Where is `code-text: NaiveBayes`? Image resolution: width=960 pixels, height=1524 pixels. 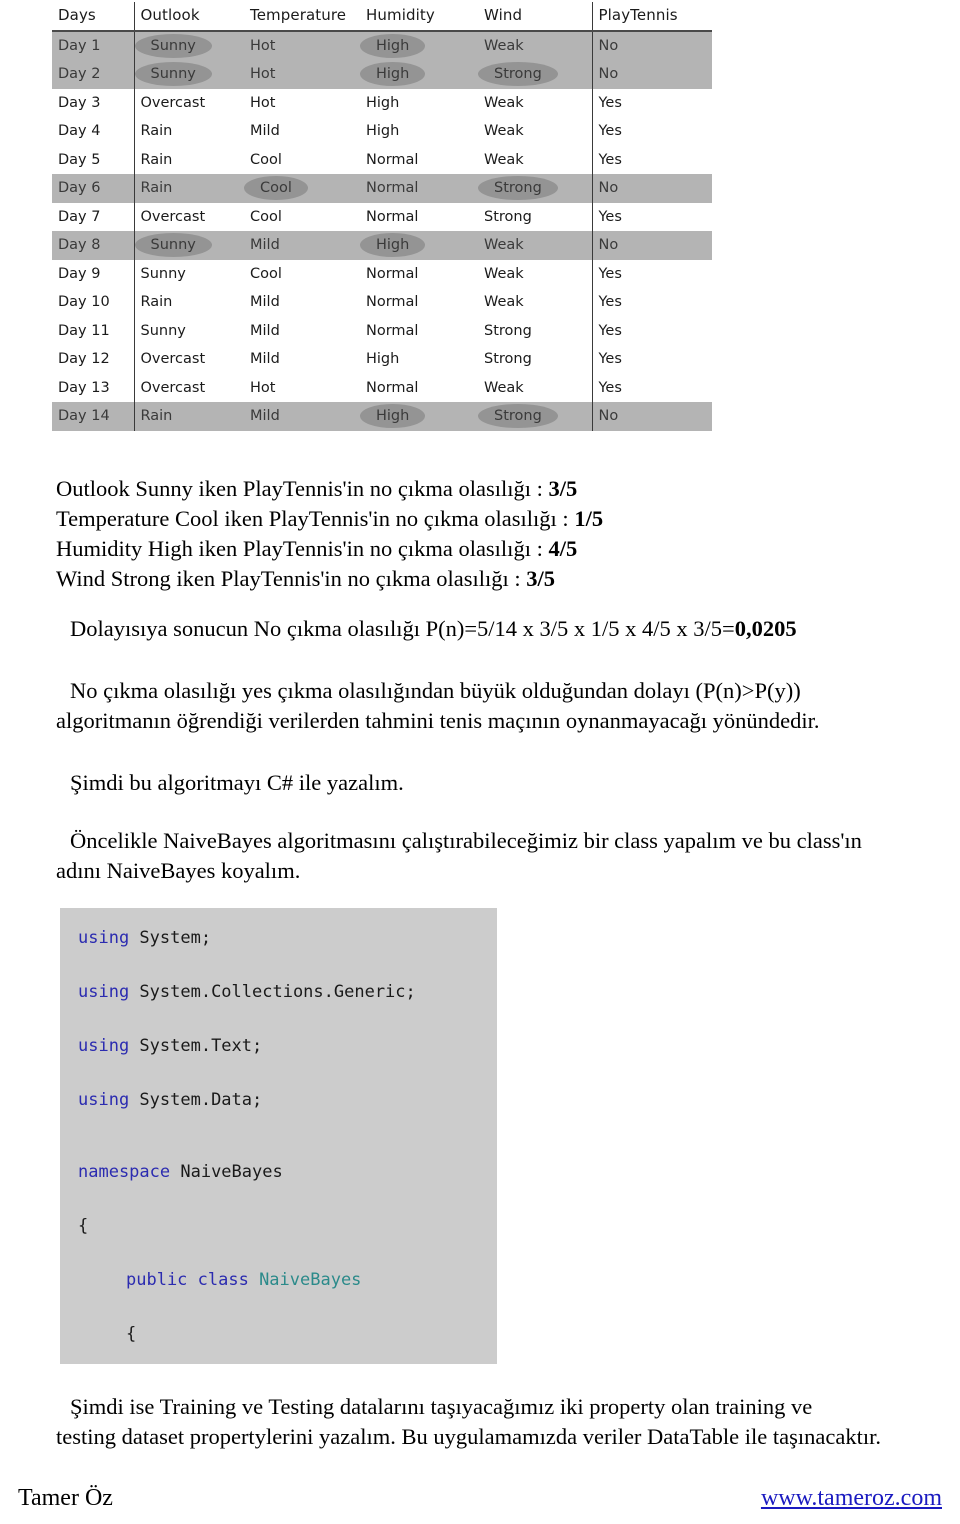 code-text: NaiveBayes is located at coordinates (231, 1172).